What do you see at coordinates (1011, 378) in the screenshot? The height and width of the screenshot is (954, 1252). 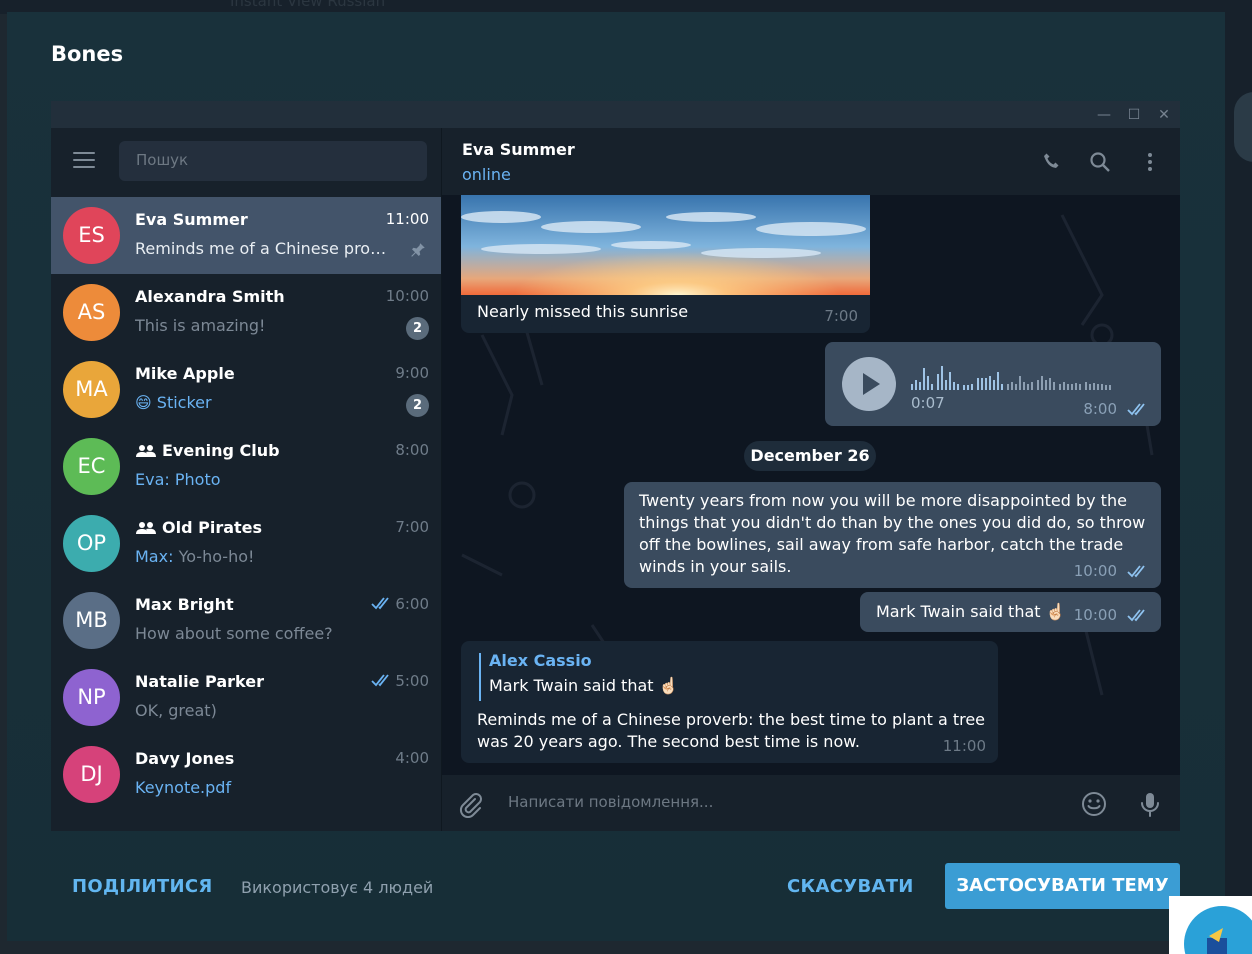 I see `voice-waveform` at bounding box center [1011, 378].